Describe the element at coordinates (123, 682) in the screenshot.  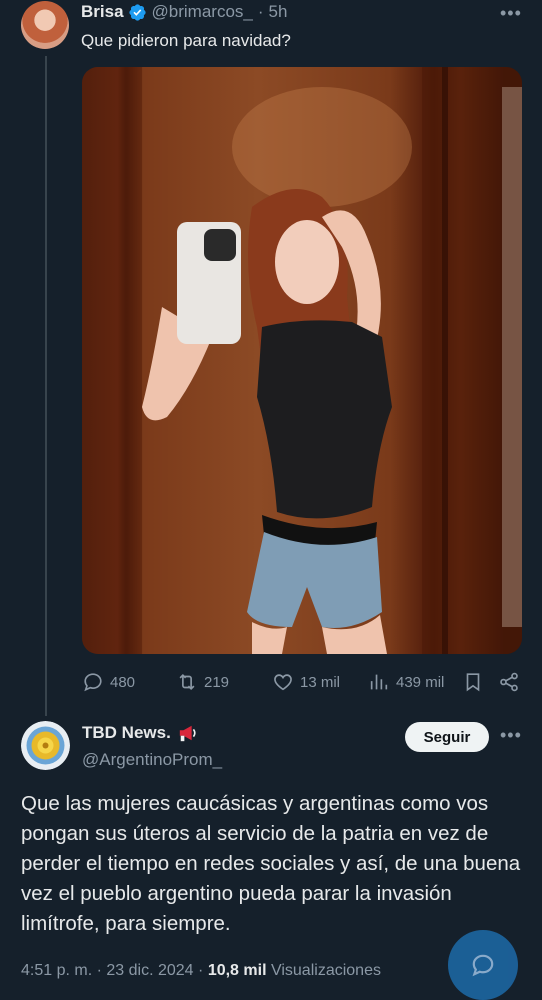
I see `reply-count: 480` at that location.